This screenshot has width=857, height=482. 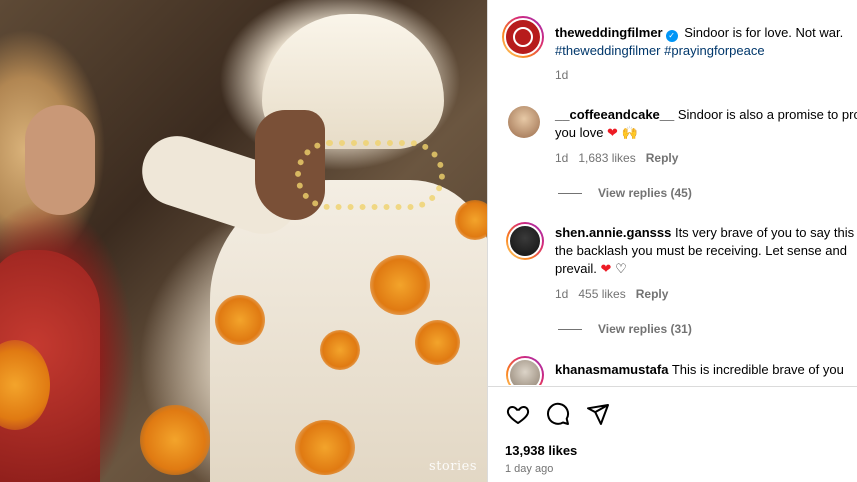 I want to click on comment-meta: 1d 1,683 likes Reply, so click(x=621, y=158).